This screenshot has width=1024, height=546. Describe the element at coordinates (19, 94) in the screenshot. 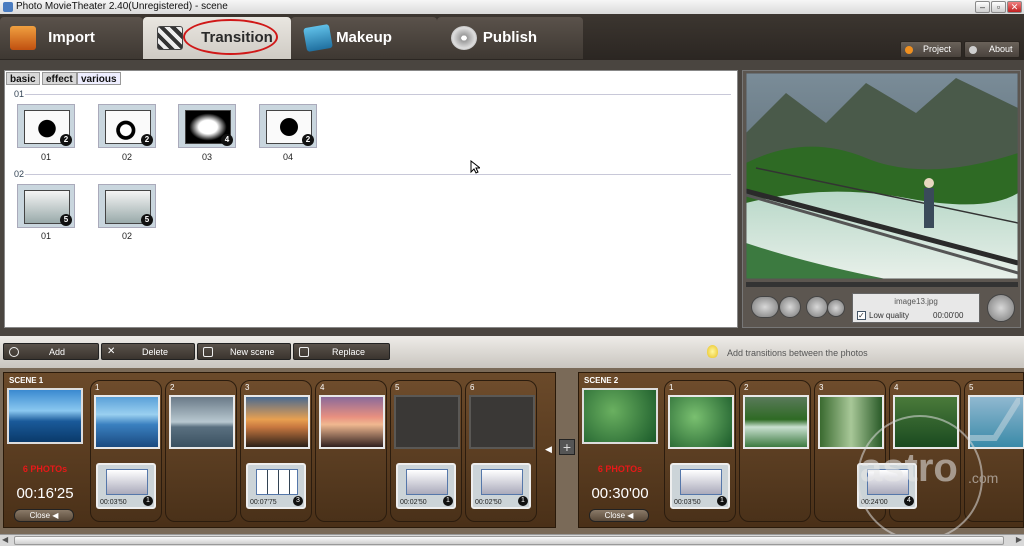

I see `section-label: 01` at that location.